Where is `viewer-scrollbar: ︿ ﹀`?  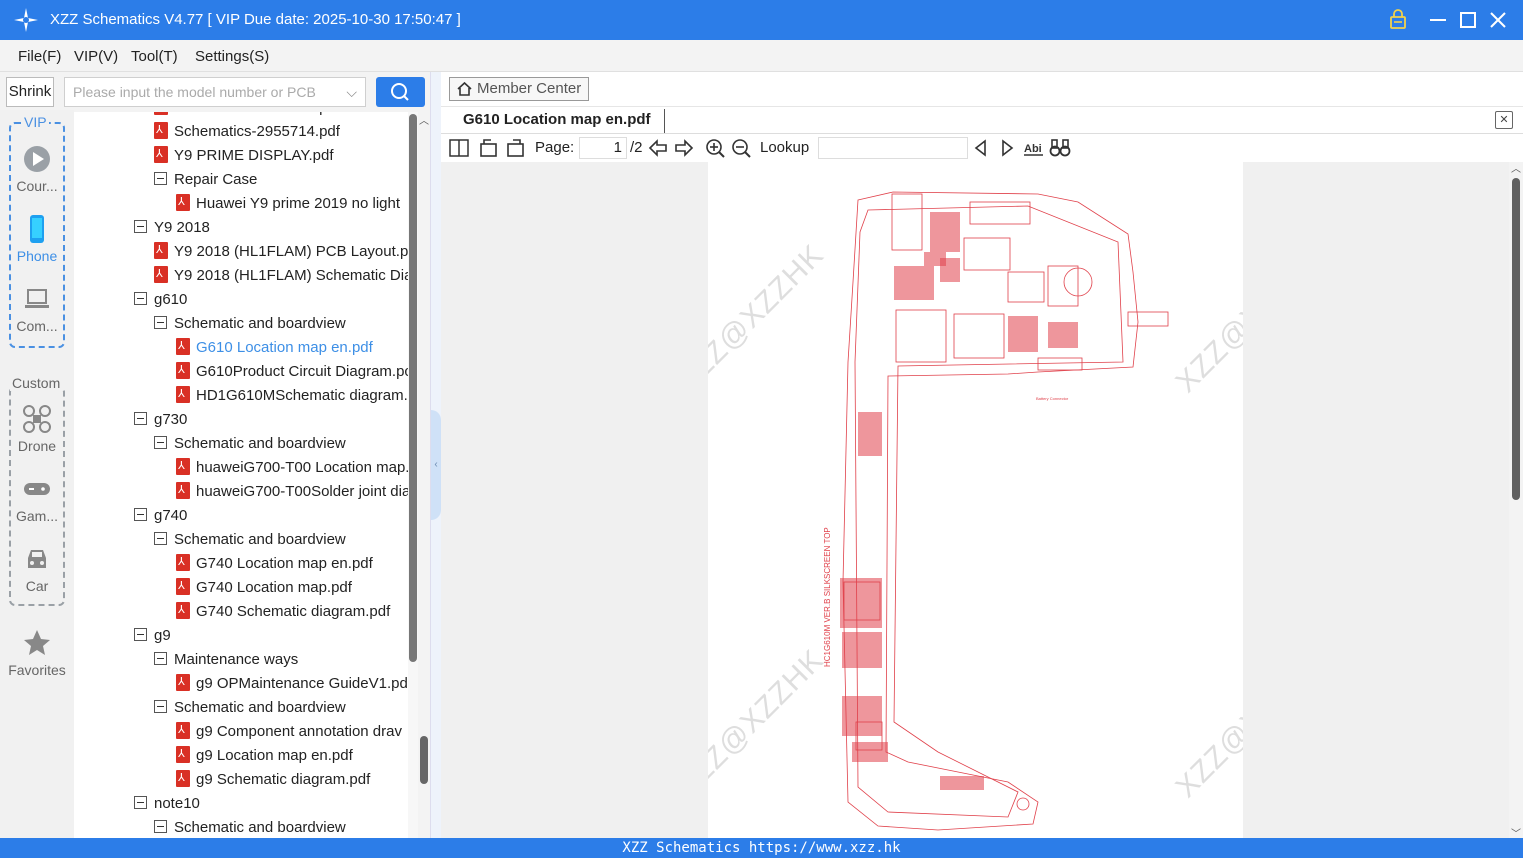
viewer-scrollbar: ︿ ﹀ is located at coordinates (1516, 500).